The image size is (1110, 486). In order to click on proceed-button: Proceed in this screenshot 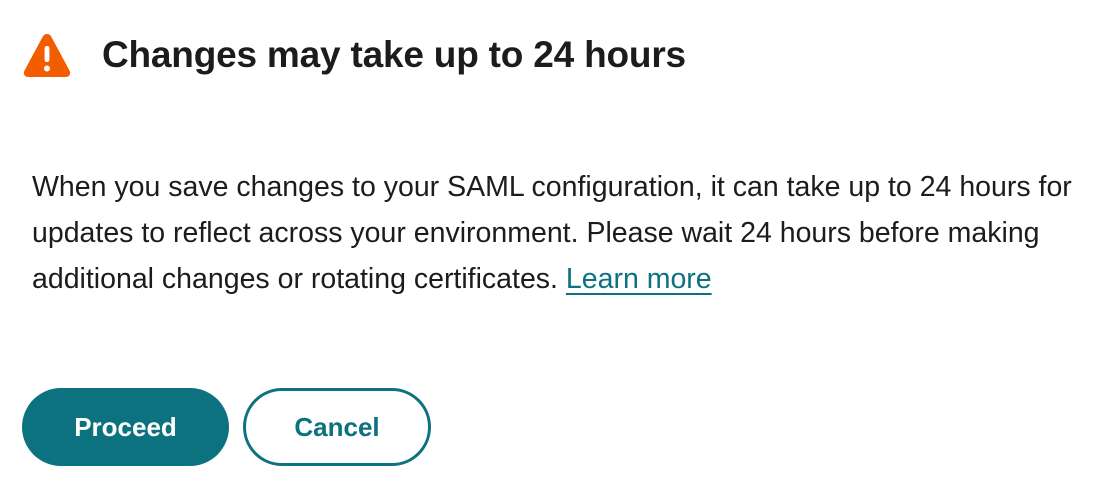, I will do `click(125, 427)`.